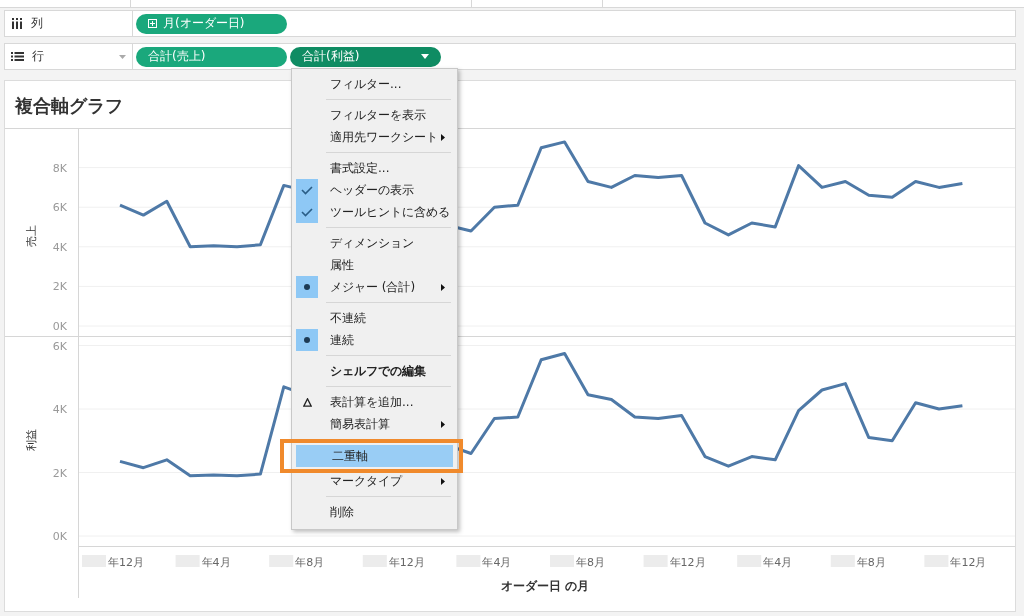  I want to click on menu-item: 連続, so click(374, 340).